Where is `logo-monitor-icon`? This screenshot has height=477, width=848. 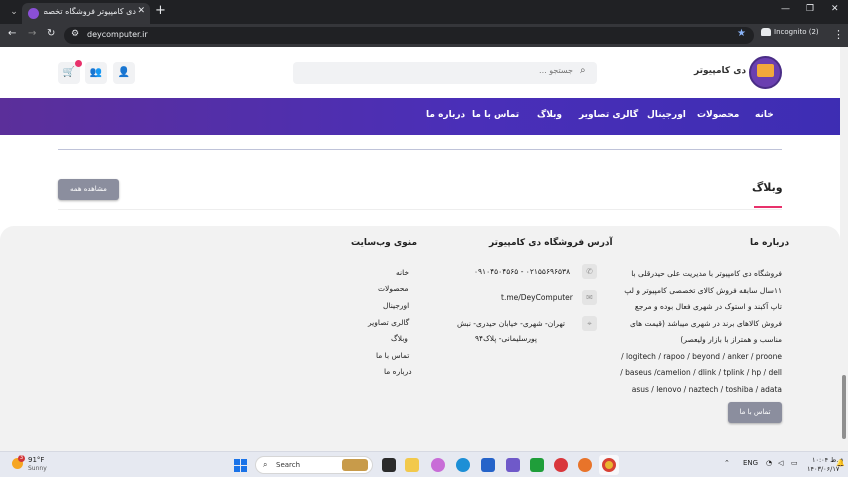
logo-monitor-icon is located at coordinates (765, 70).